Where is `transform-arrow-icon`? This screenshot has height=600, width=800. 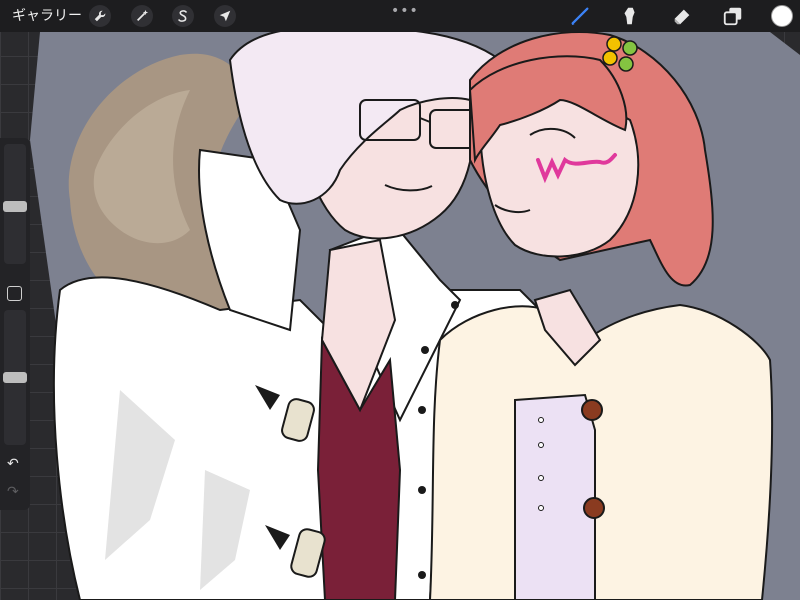 transform-arrow-icon is located at coordinates (225, 16).